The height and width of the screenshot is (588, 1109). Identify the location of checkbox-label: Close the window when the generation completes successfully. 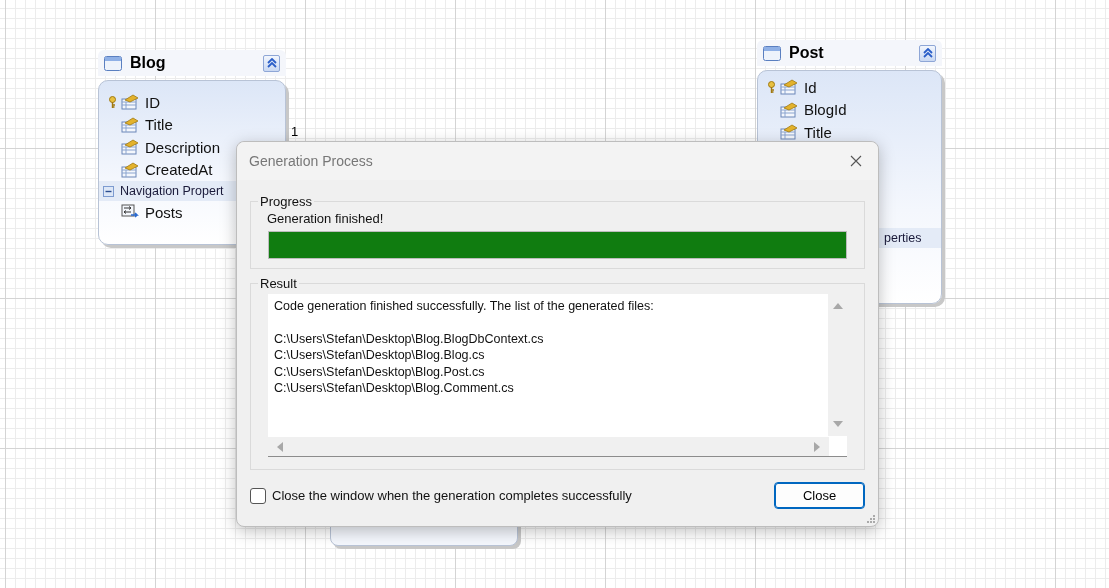
(452, 495).